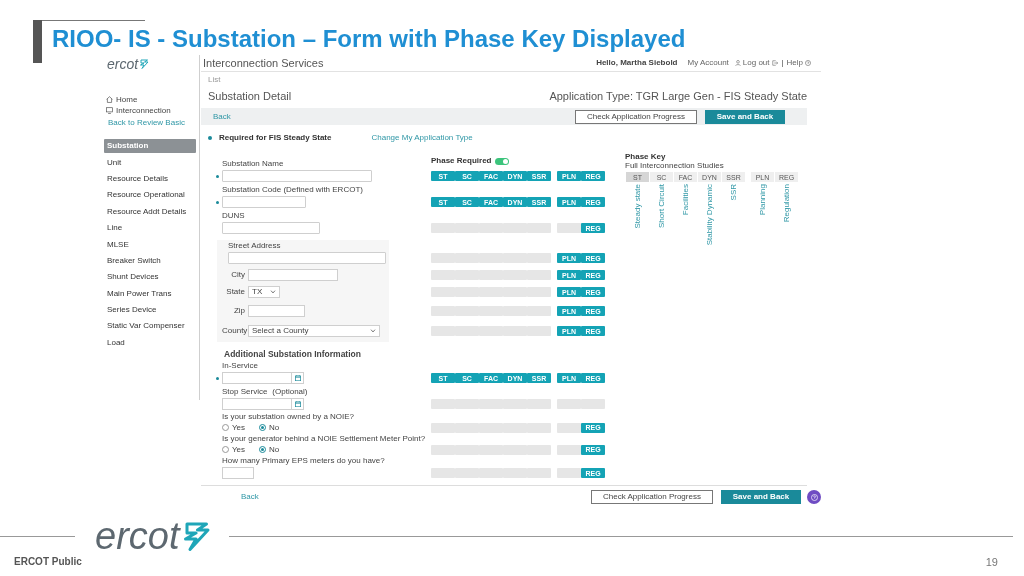 The height and width of the screenshot is (576, 1024). I want to click on field-label: Is your generator behind a NOIE Settlement Meter Point?, so click(324, 439).